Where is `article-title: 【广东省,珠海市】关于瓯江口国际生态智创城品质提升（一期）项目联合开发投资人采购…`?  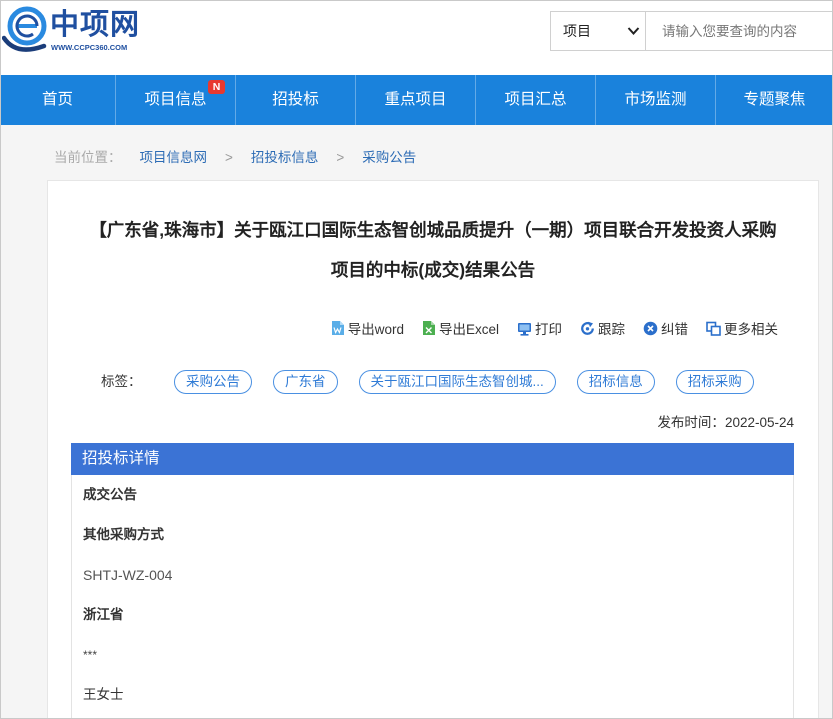
article-title: 【广东省,珠海市】关于瓯江口国际生态智创城品质提升（一期）项目联合开发投资人采购… is located at coordinates (433, 250).